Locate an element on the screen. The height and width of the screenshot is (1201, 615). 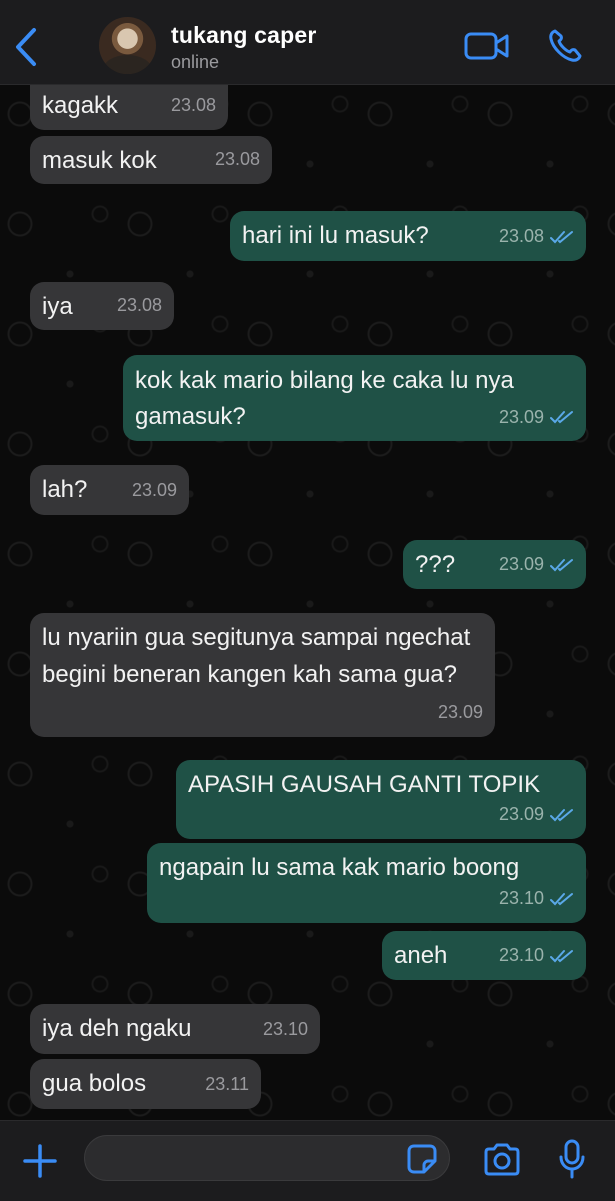
back-button is located at coordinates (27, 47).